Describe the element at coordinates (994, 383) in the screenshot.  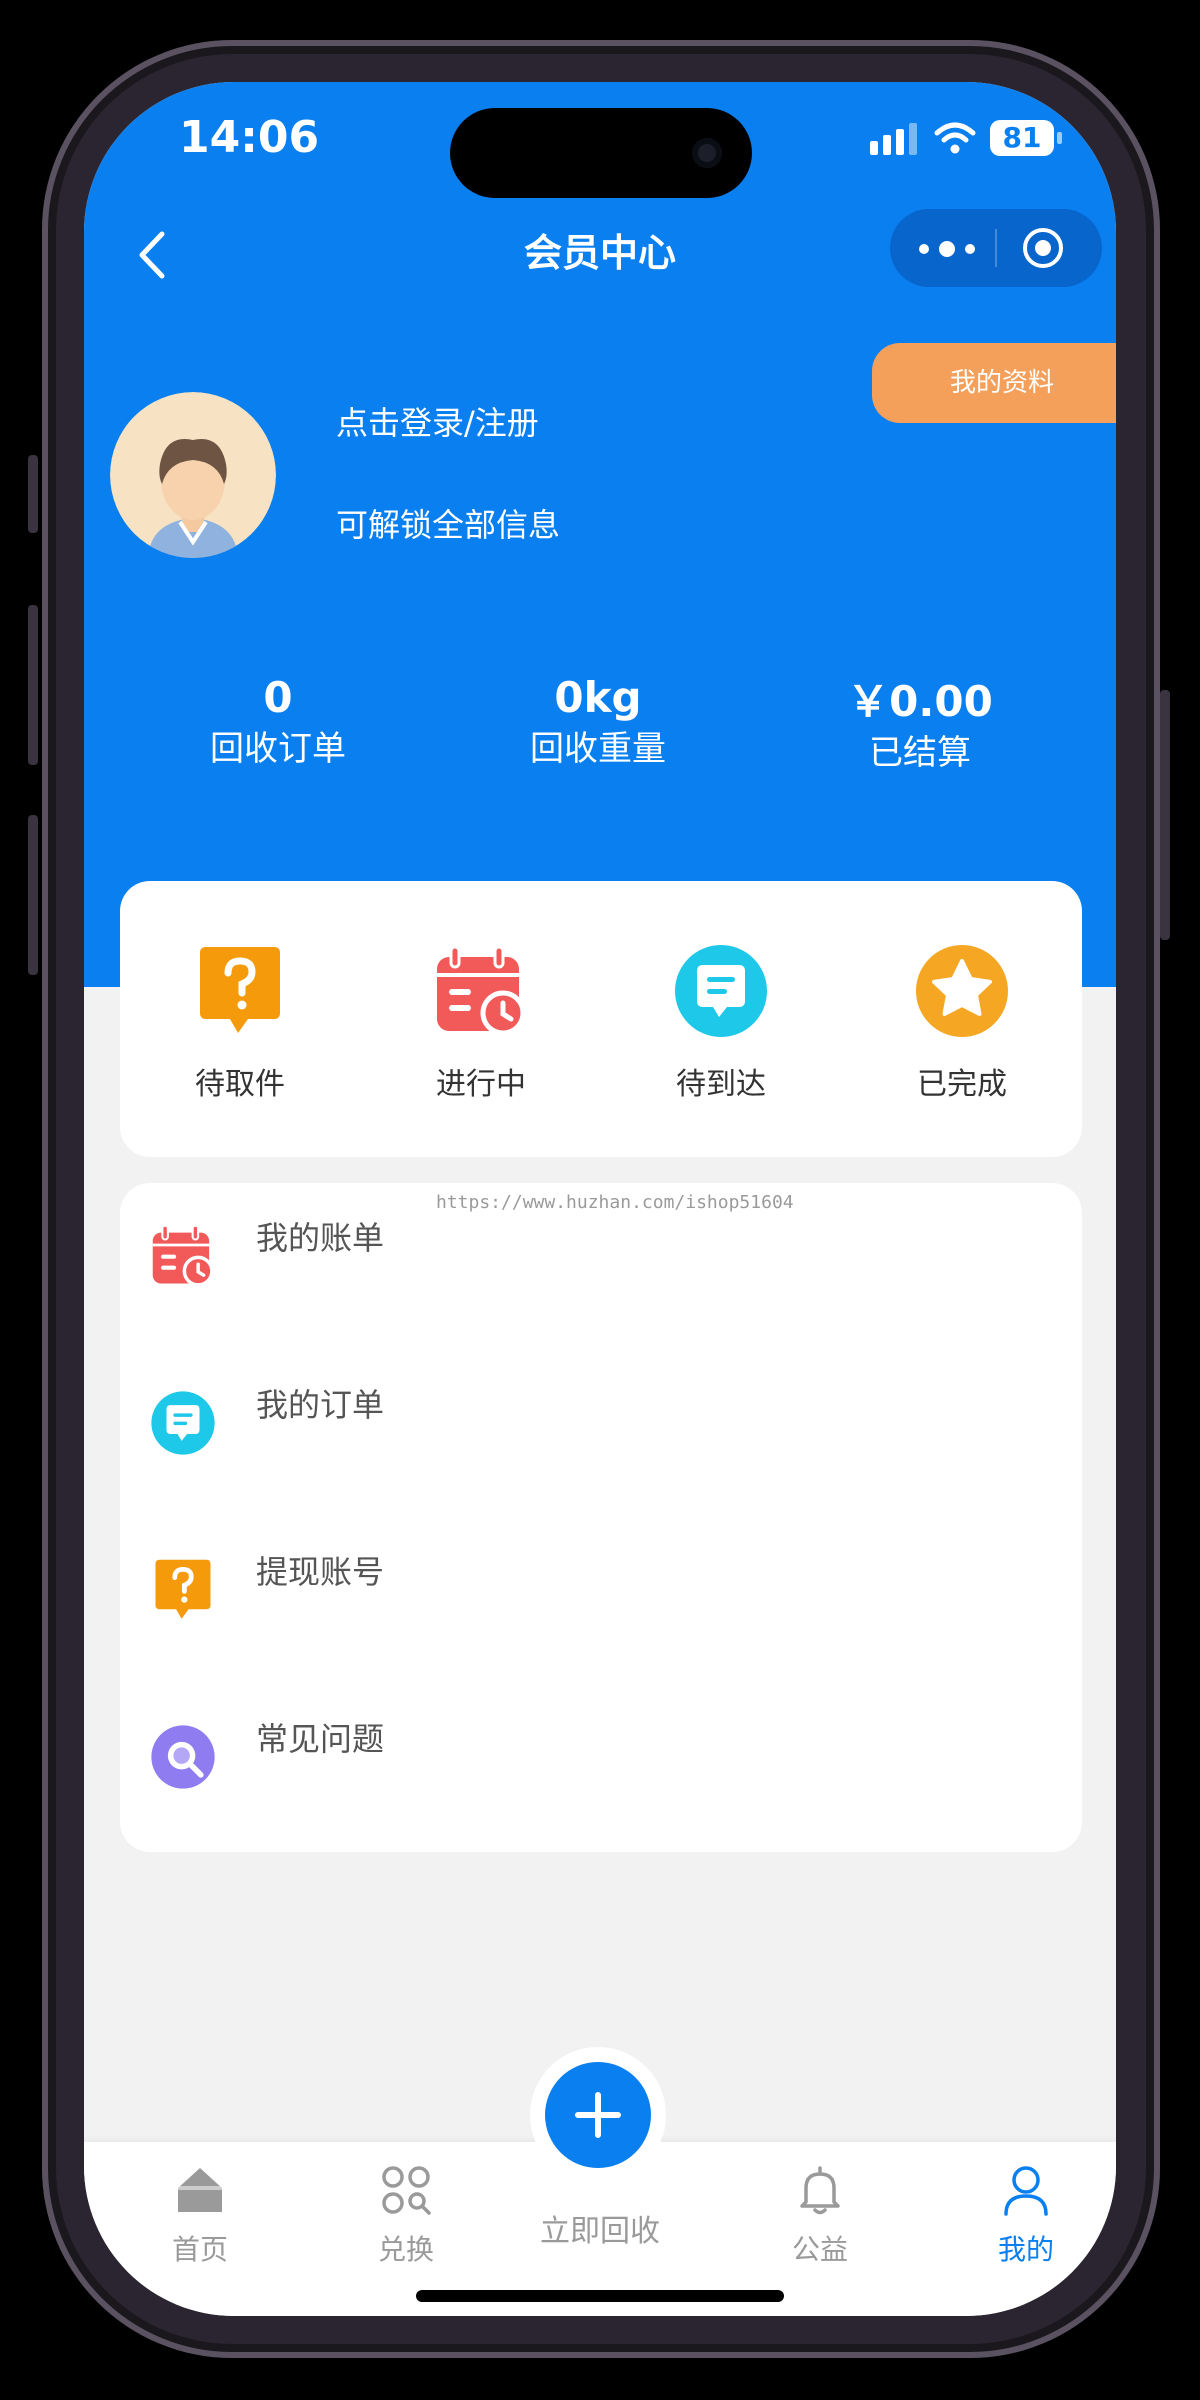
I see `my-profile-button: 我的资料` at that location.